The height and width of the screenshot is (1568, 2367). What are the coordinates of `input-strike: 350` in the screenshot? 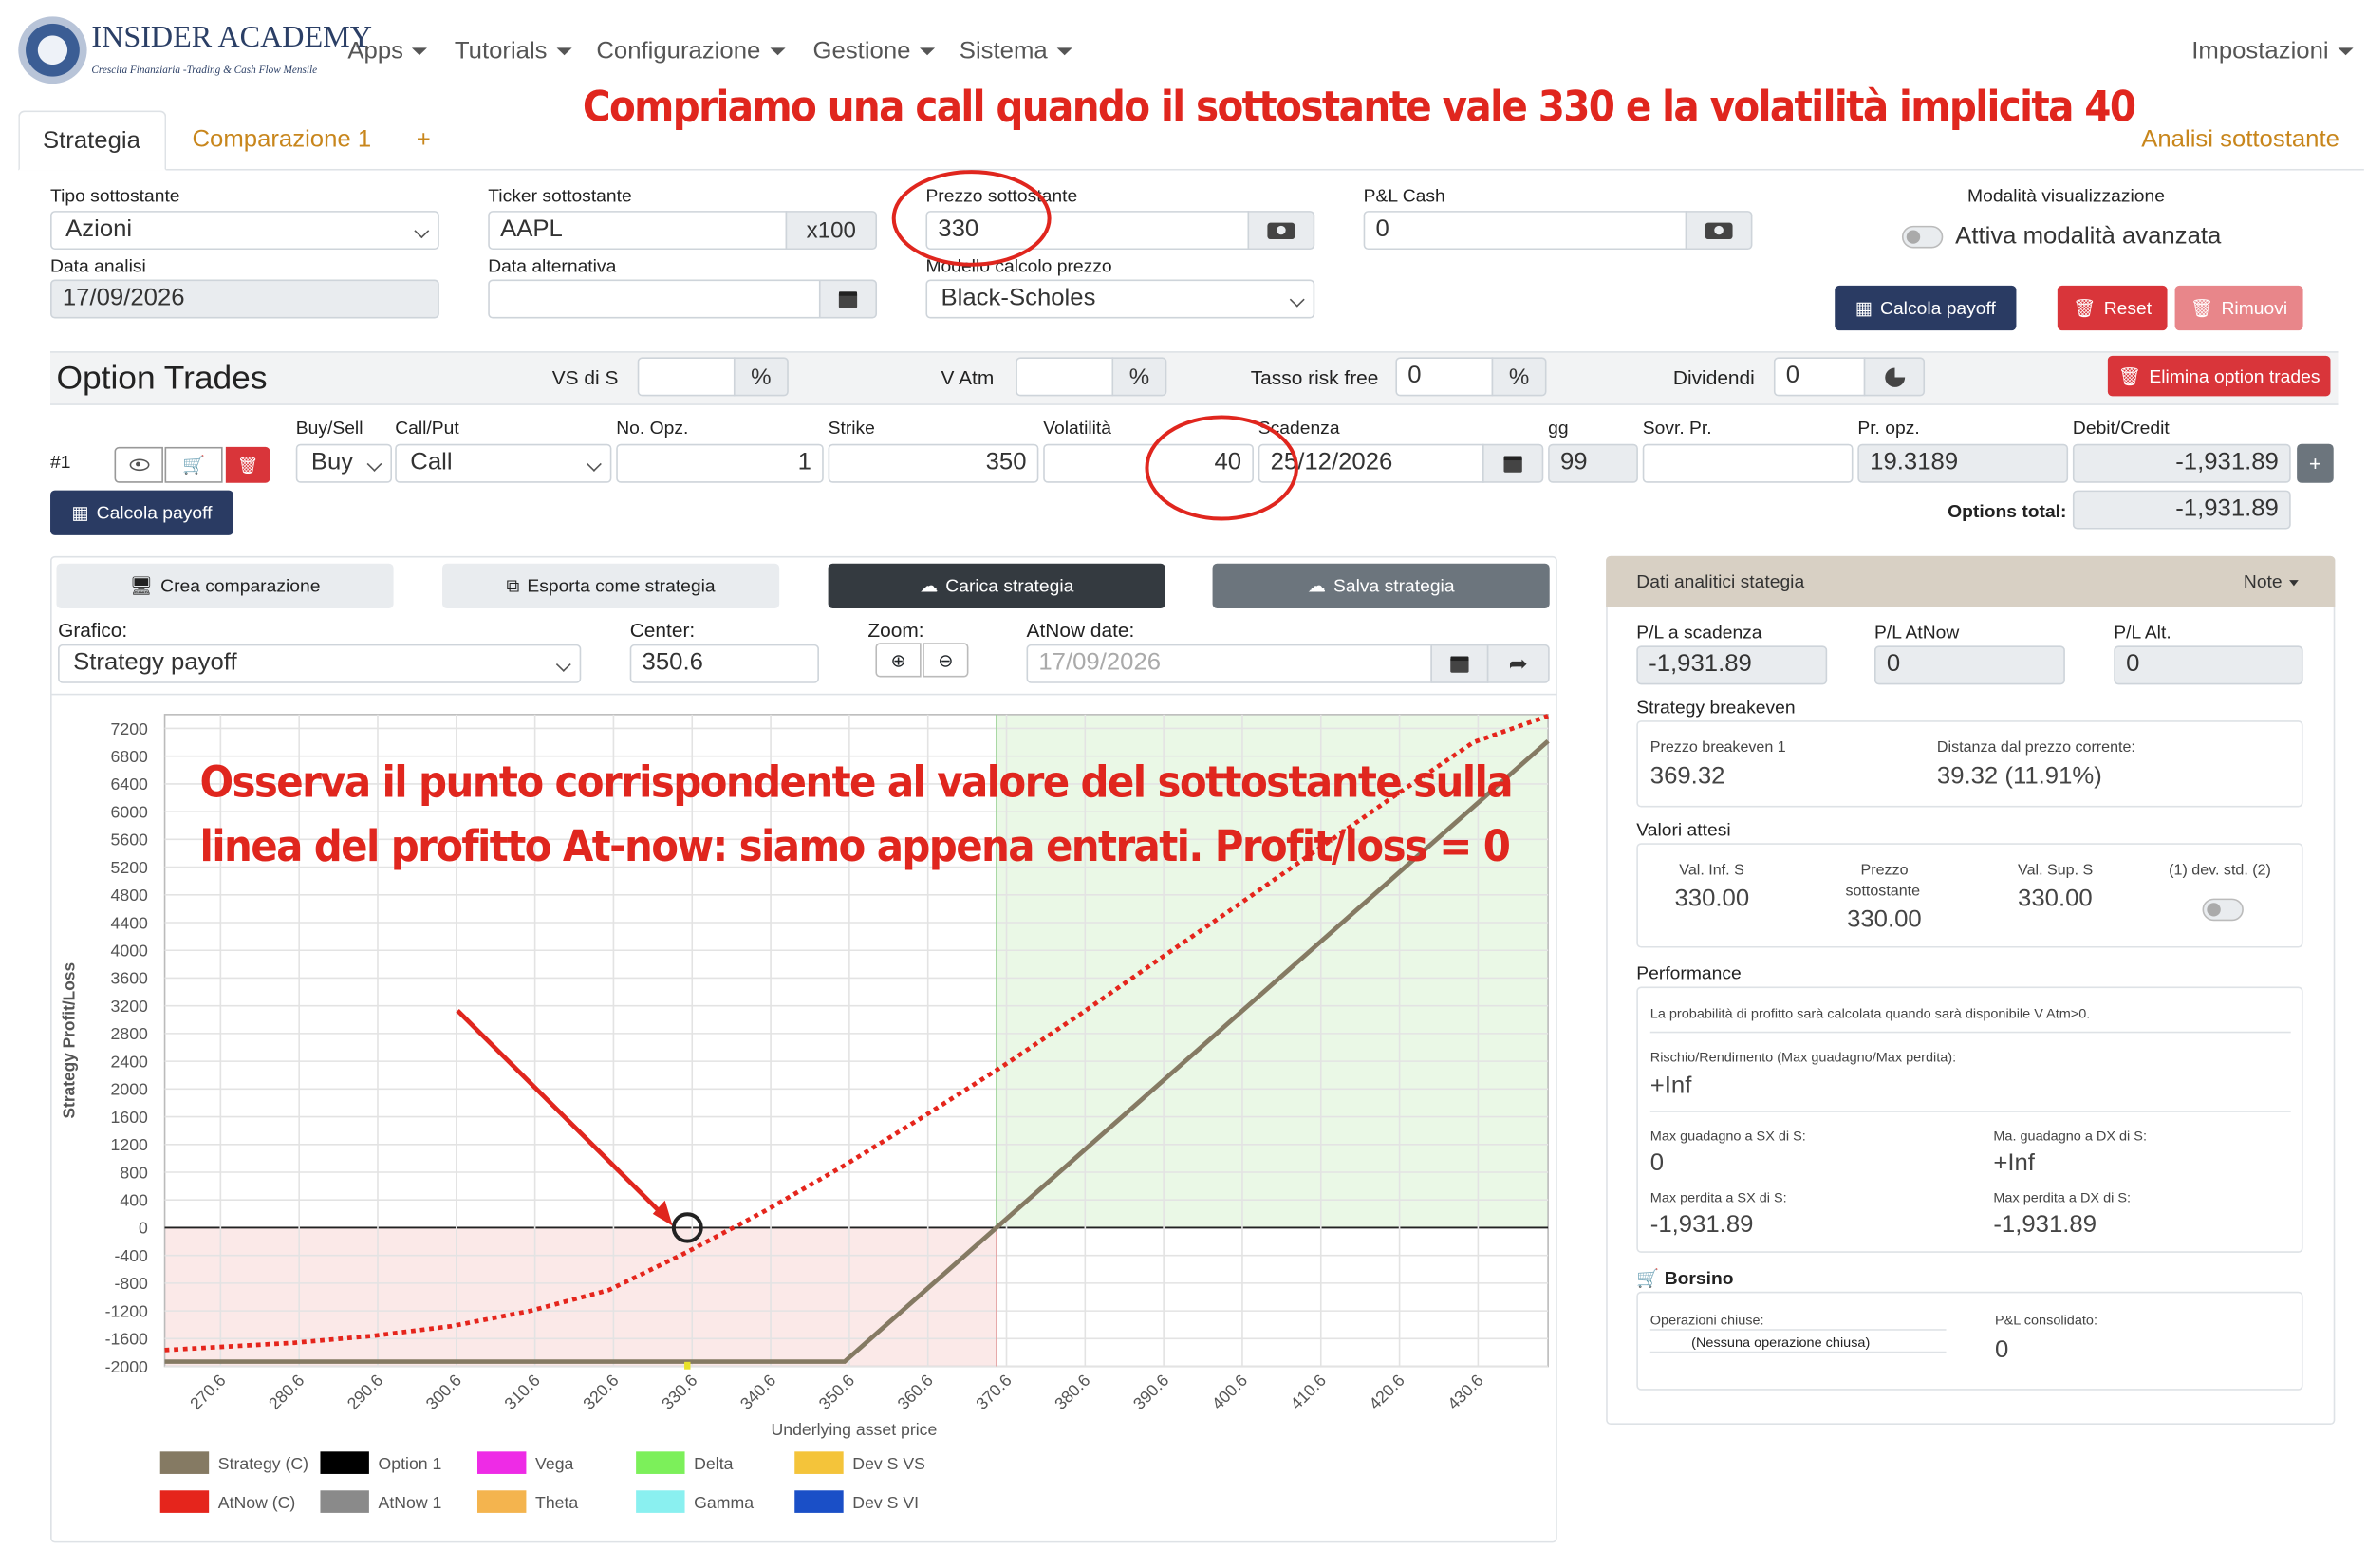 It's located at (933, 463).